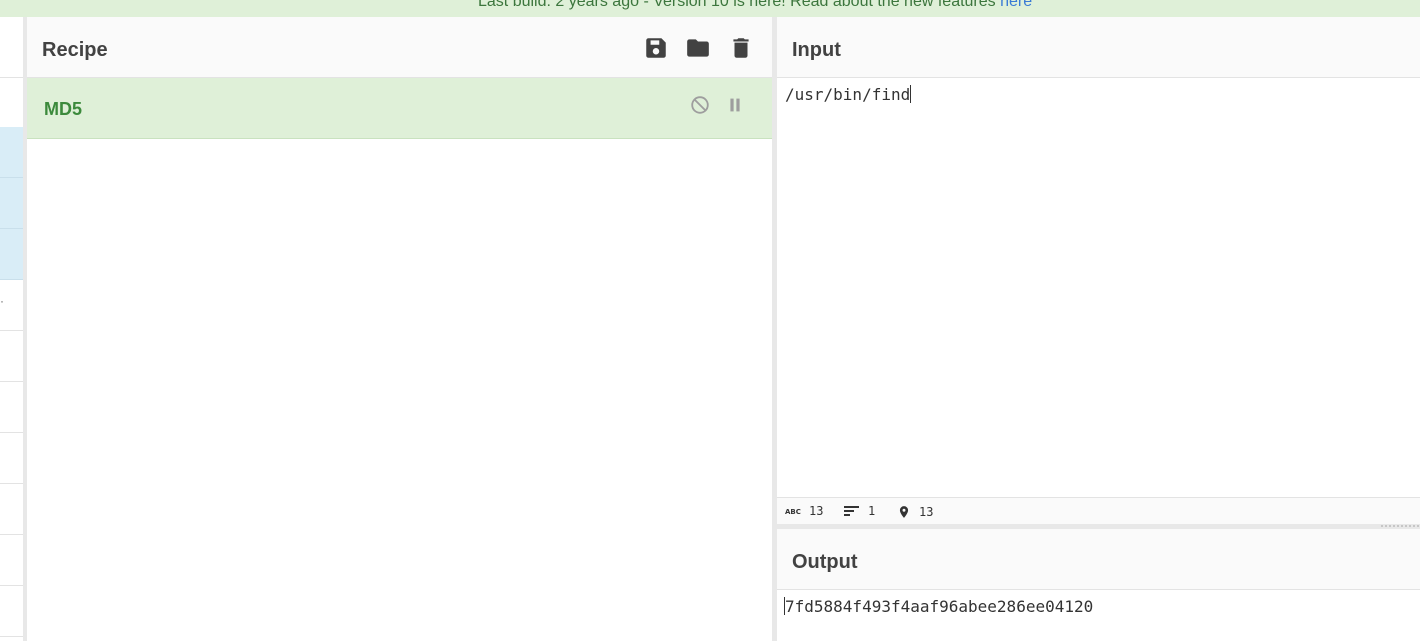 The height and width of the screenshot is (641, 1420). What do you see at coordinates (399, 47) in the screenshot?
I see `recipe-header: Recipe` at bounding box center [399, 47].